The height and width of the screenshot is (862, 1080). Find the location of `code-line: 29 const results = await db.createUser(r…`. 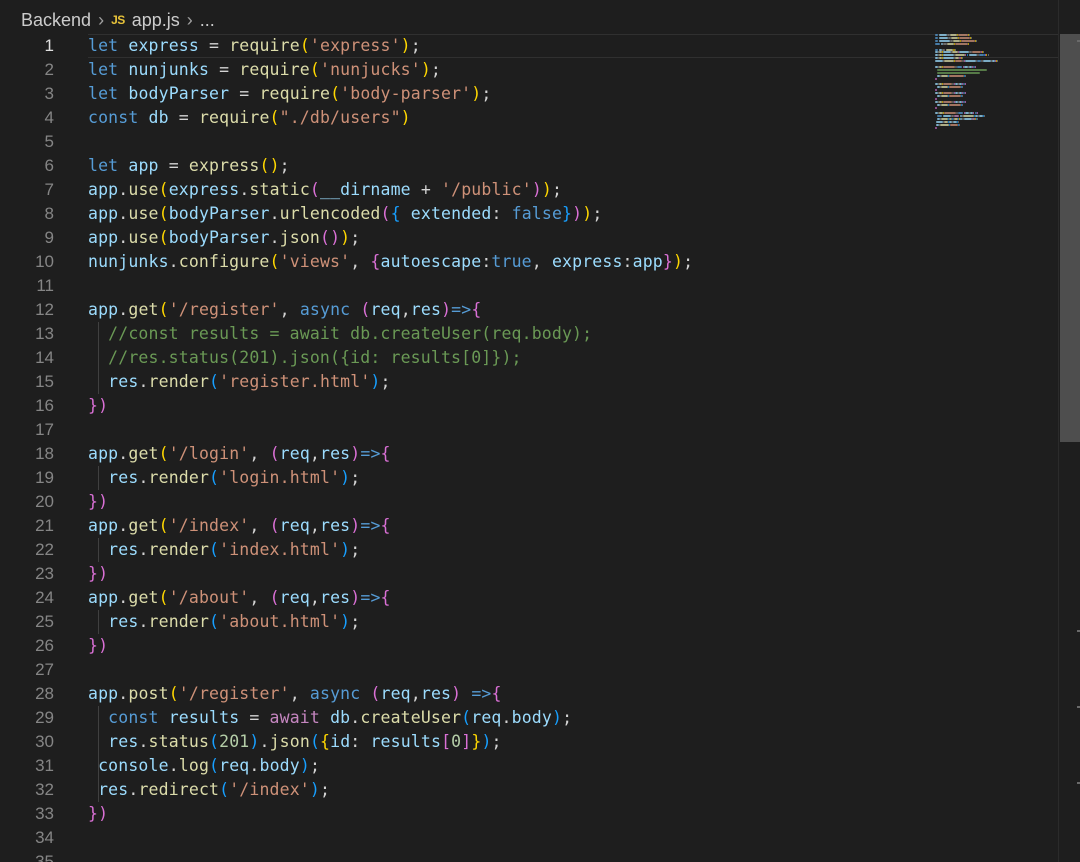

code-line: 29 const results = await db.createUser(r… is located at coordinates (529, 718).